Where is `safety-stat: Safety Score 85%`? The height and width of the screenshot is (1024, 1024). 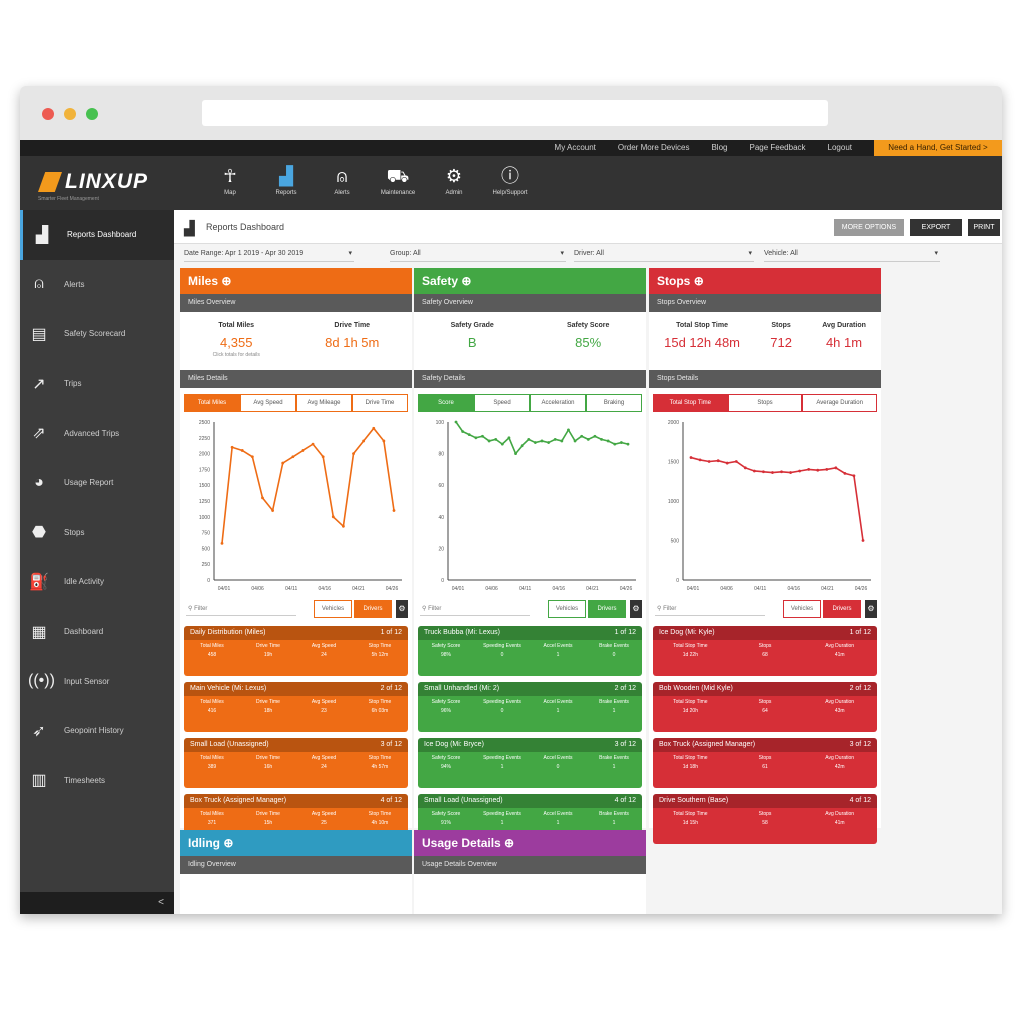
safety-stat: Safety Score 85% is located at coordinates (588, 346).